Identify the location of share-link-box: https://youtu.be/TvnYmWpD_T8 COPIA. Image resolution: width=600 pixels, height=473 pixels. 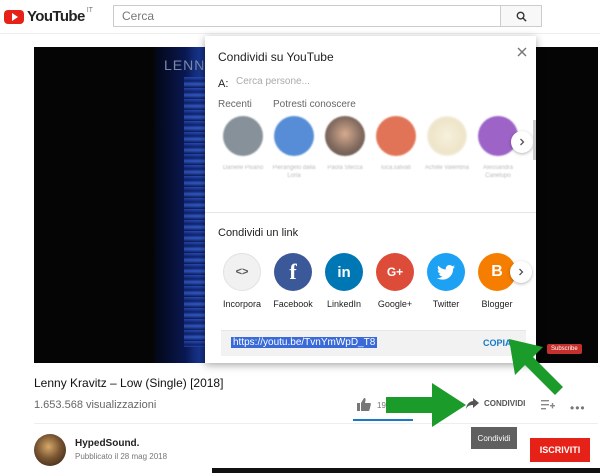
(373, 343).